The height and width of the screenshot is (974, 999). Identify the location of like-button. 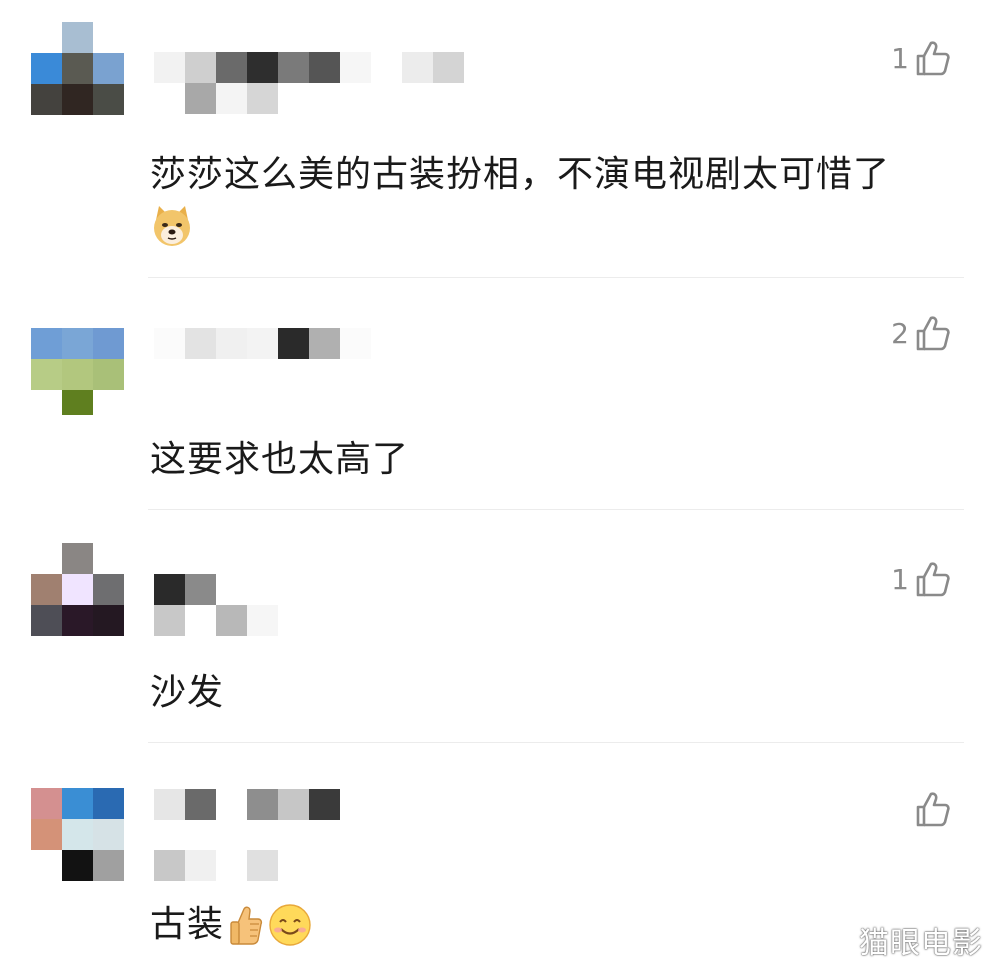
(930, 809).